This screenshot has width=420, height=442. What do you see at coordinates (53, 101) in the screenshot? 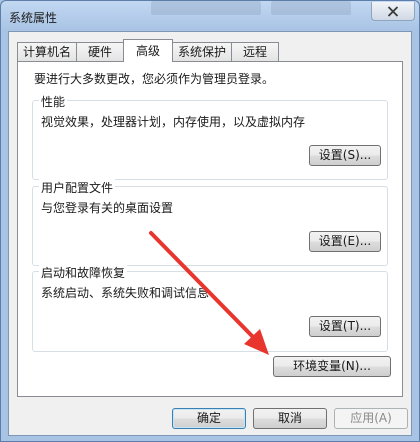
I see `performance-group-label: 性能` at bounding box center [53, 101].